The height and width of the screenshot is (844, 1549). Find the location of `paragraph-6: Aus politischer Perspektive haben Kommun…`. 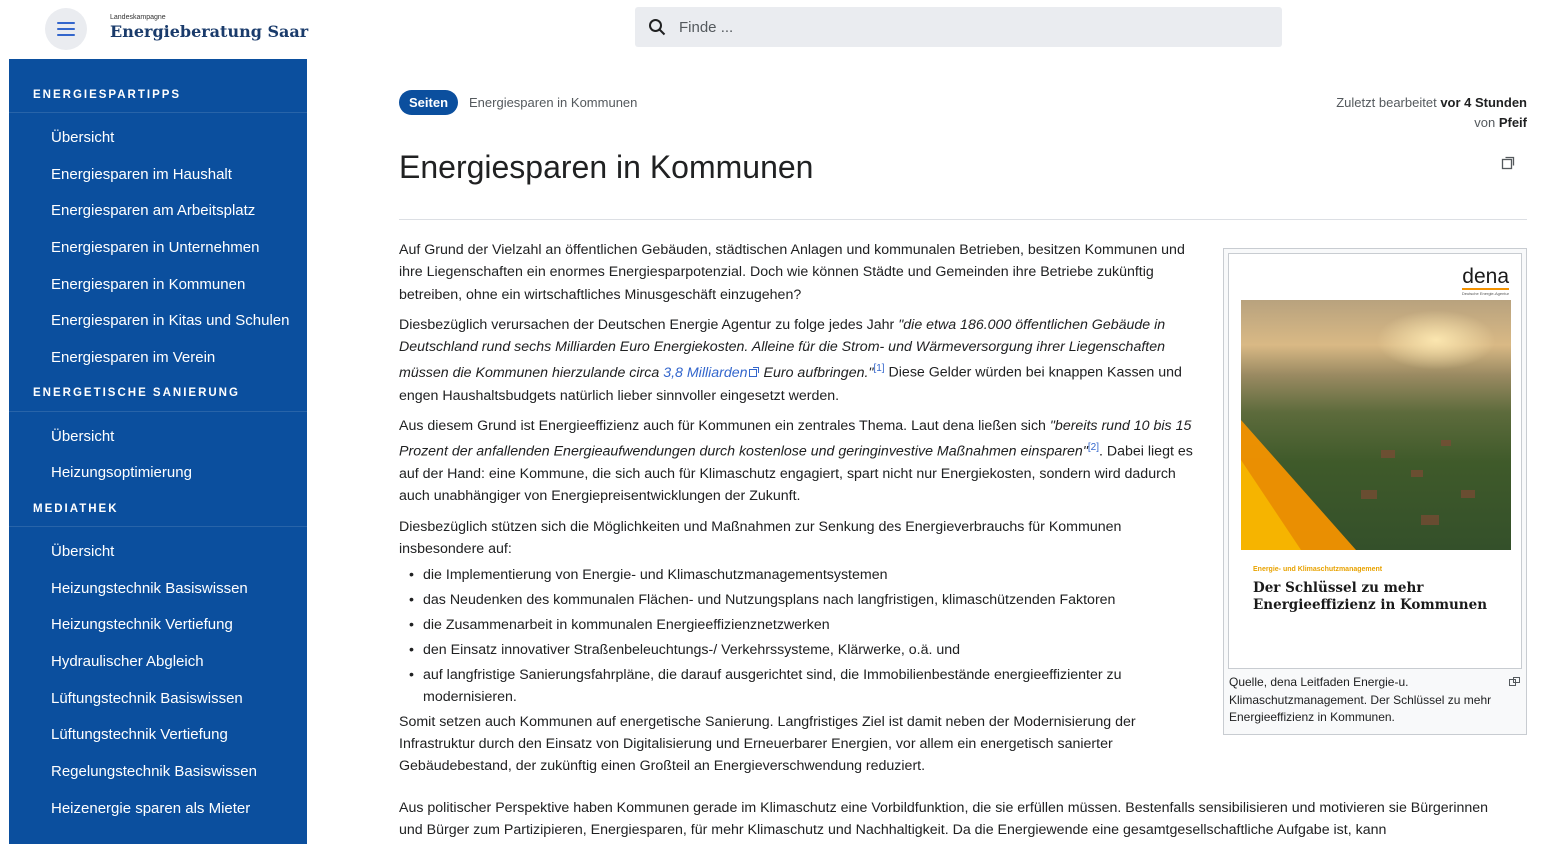

paragraph-6: Aus politischer Perspektive haben Kommun… is located at coordinates (944, 819).